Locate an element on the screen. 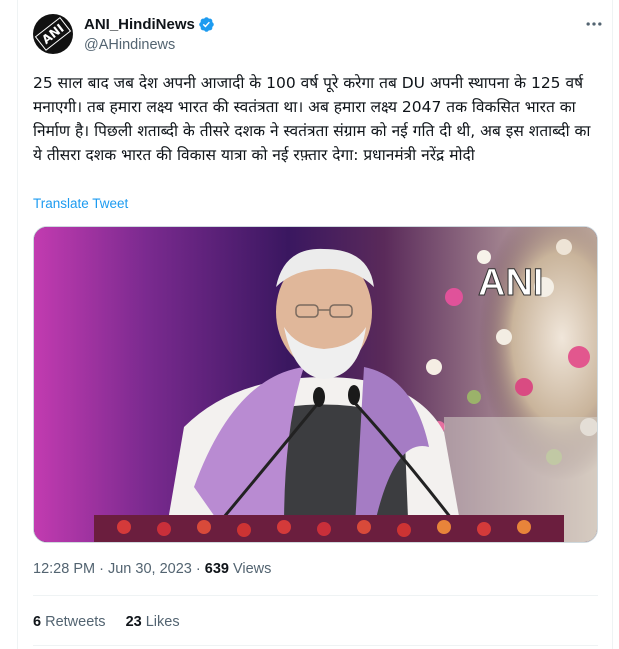  tweet-timestamp: 12:28 PM · Jun 30, 2023 · 639 Views is located at coordinates (152, 569).